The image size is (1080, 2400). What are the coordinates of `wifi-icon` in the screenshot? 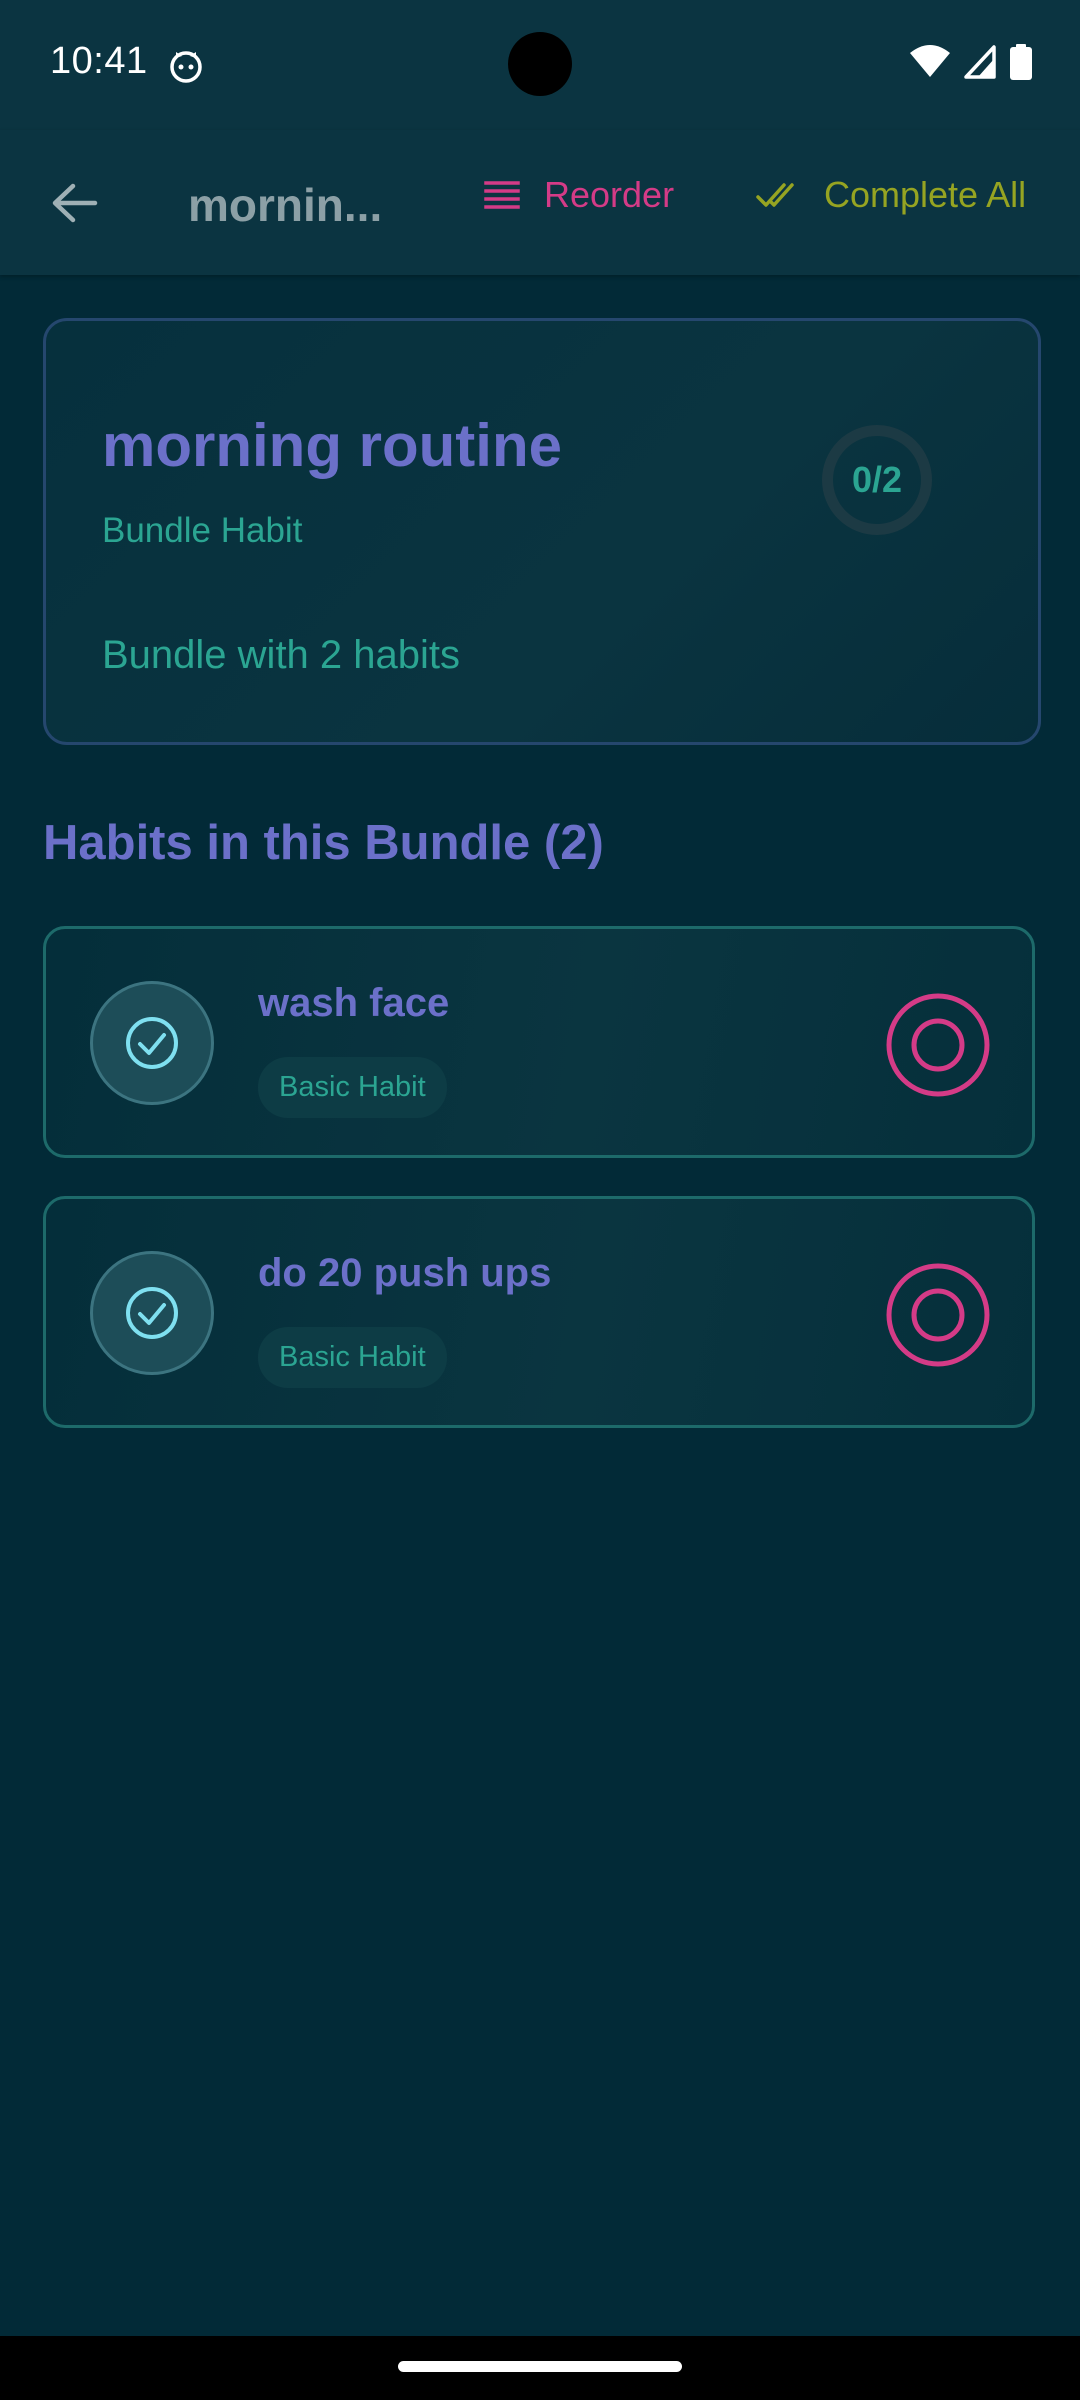 It's located at (930, 61).